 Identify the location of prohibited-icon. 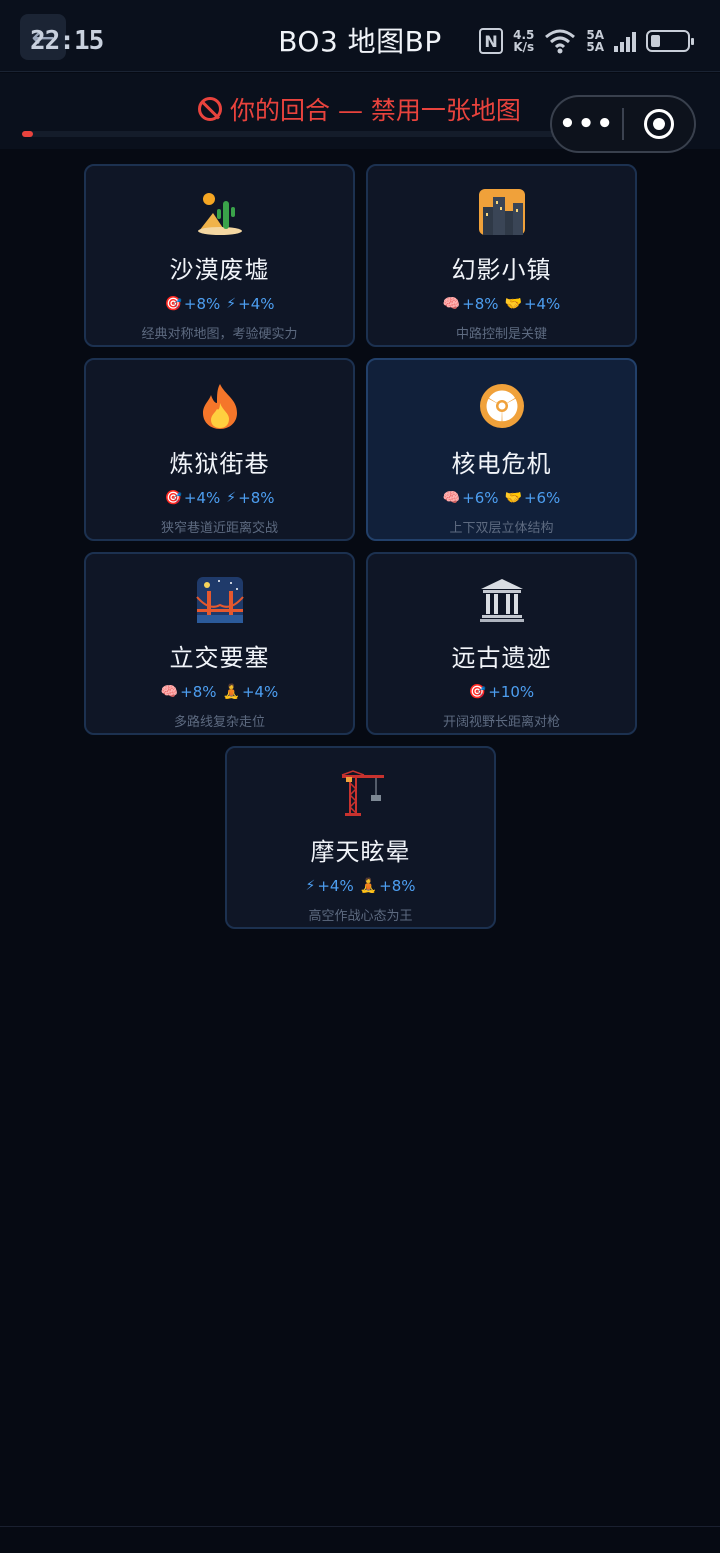
(210, 109).